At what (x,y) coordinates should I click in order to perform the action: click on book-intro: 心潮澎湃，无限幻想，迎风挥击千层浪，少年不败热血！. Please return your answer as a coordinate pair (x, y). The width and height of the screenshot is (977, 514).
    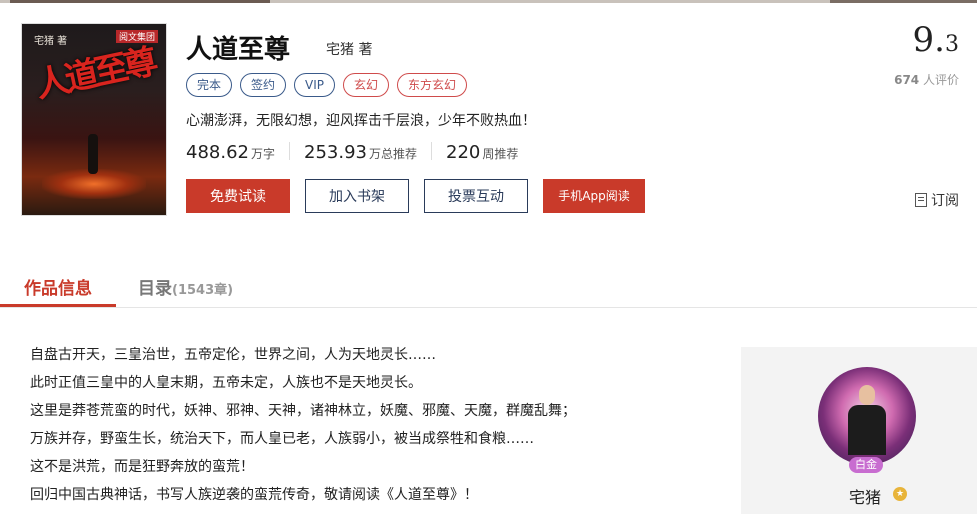
    Looking at the image, I should click on (361, 121).